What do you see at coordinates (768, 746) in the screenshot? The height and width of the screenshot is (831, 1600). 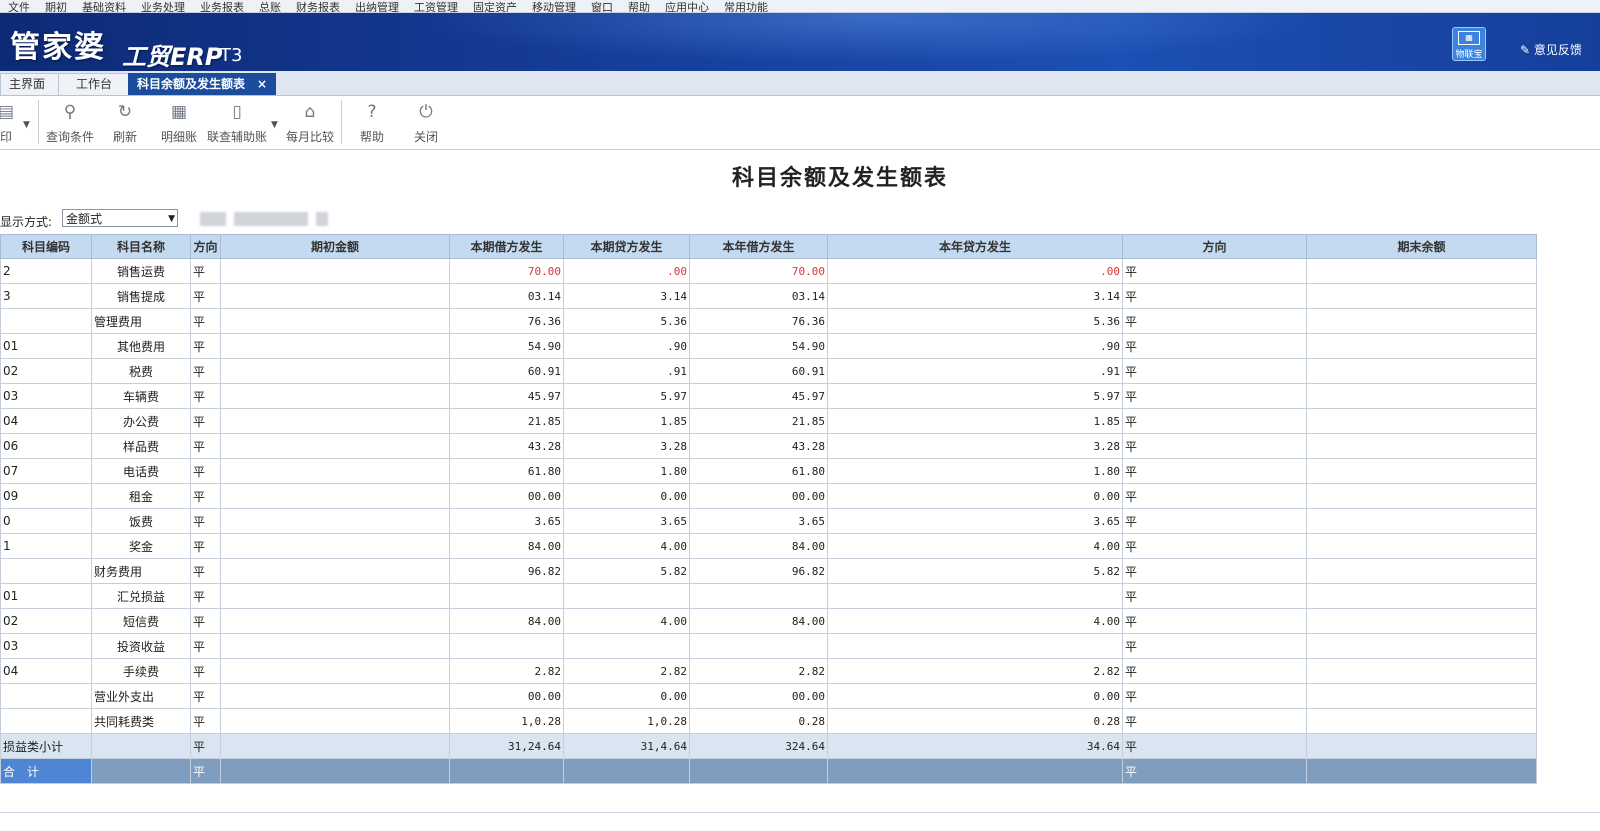 I see `subtotal-row: 损益类小计平 31,24.64 31,4.64 324.64 34.64 平` at bounding box center [768, 746].